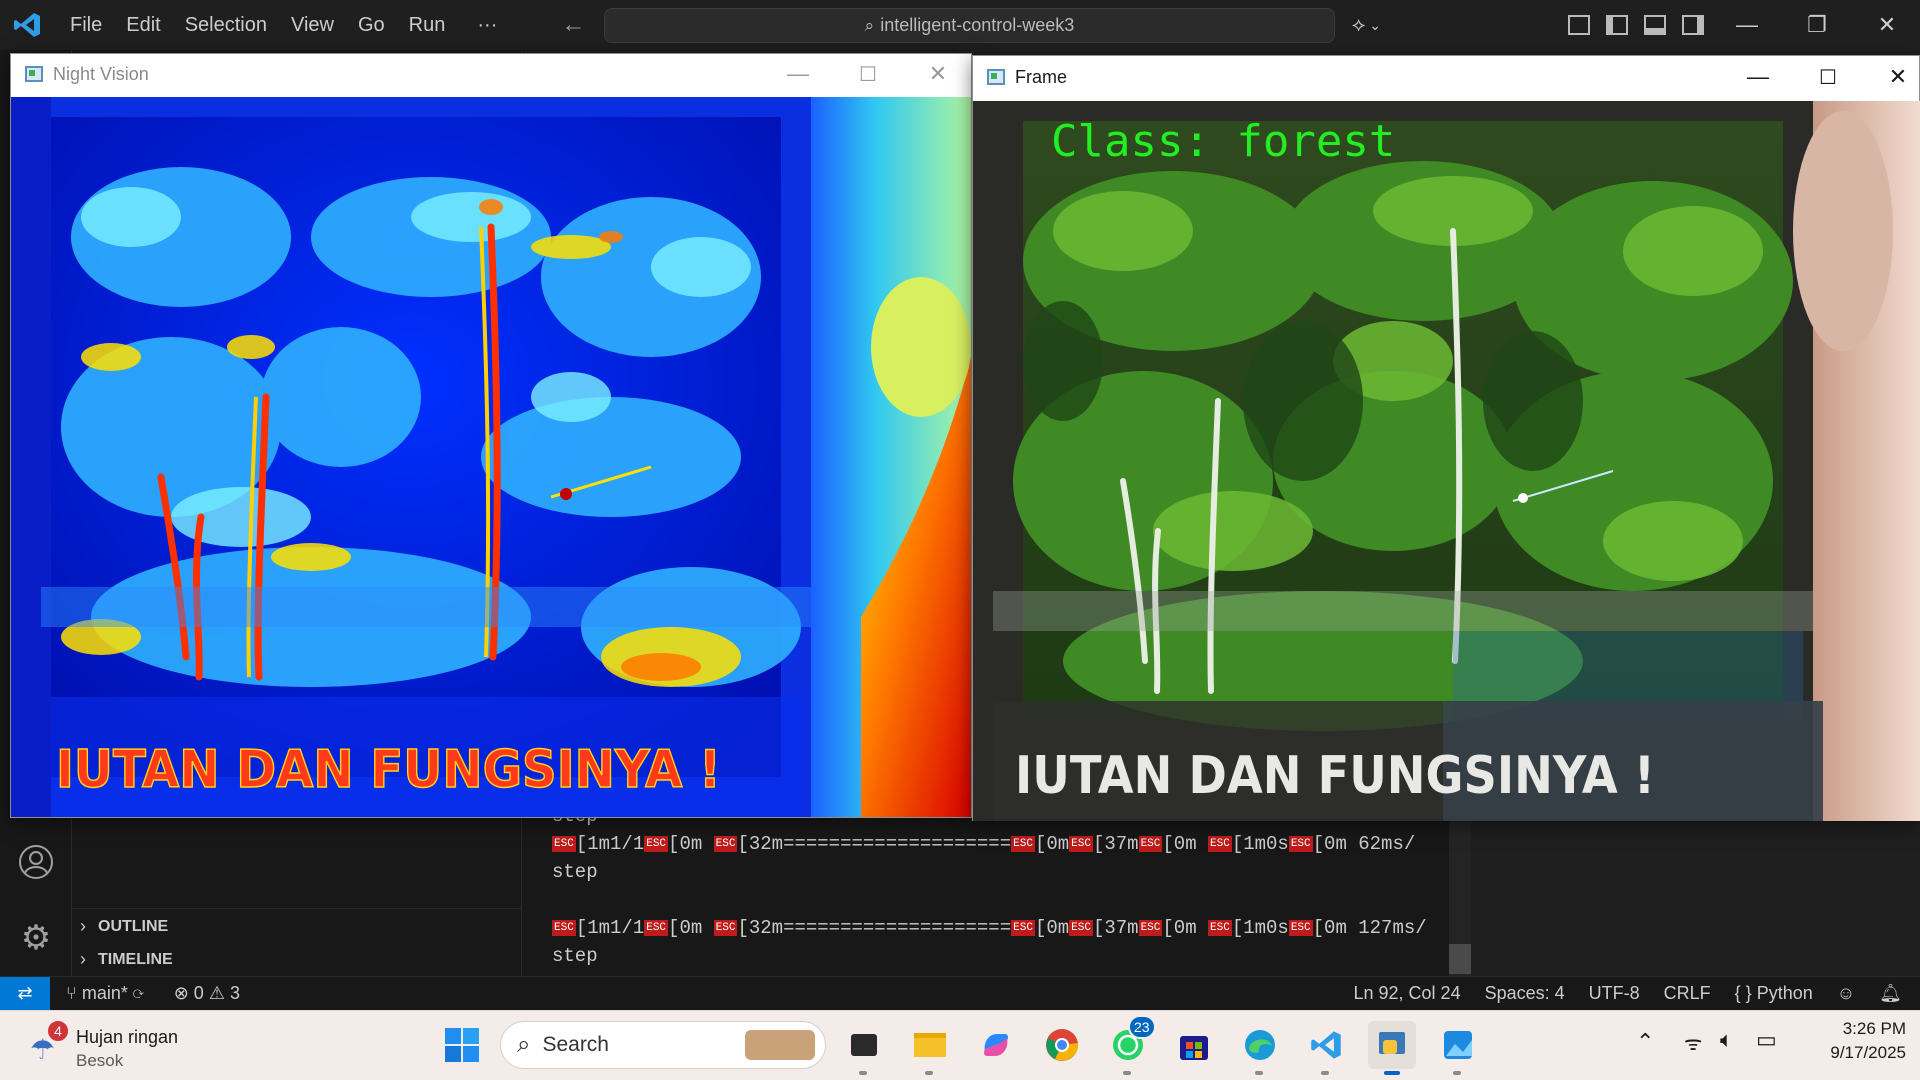 This screenshot has height=1080, width=1920. Describe the element at coordinates (1407, 993) in the screenshot. I see `cursor-position: Ln 92, Col 24` at that location.